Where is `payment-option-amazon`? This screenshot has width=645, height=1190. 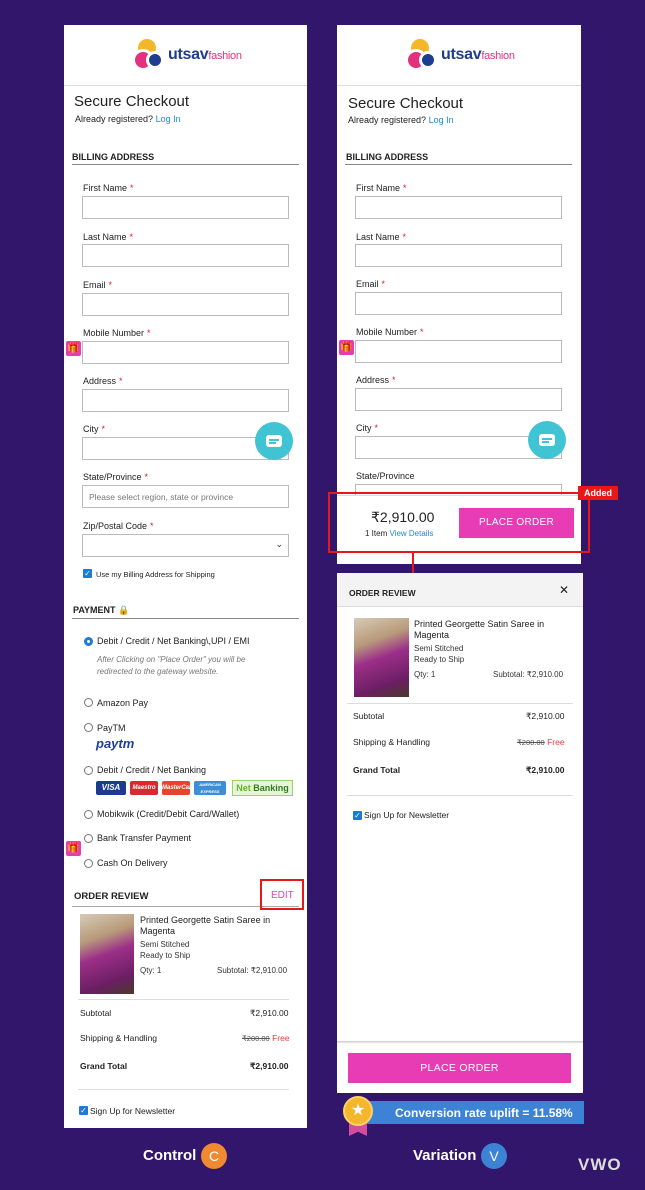 payment-option-amazon is located at coordinates (88, 702).